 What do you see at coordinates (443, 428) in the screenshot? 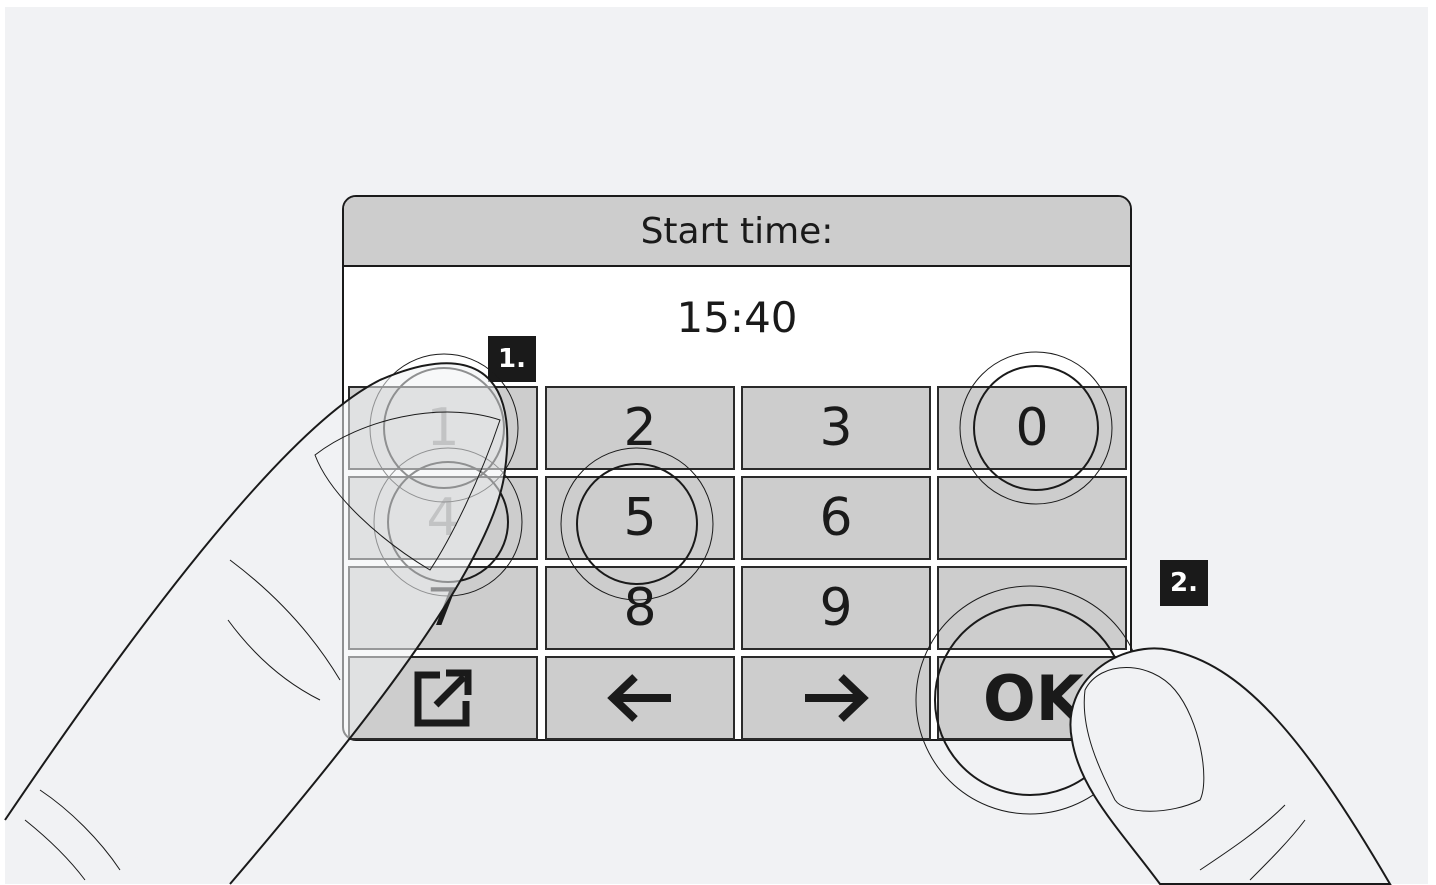
I see `key-1: 1` at bounding box center [443, 428].